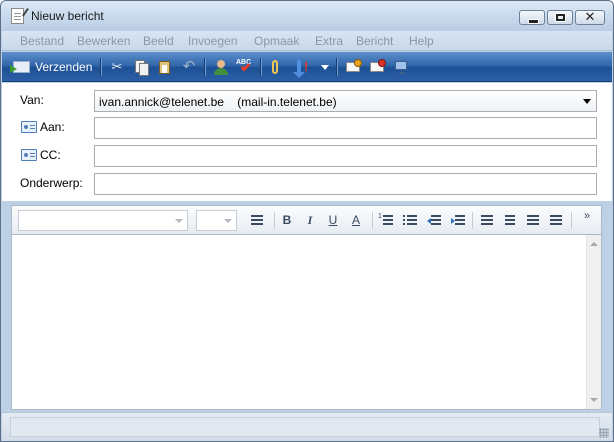 This screenshot has width=614, height=442. Describe the element at coordinates (20, 67) in the screenshot. I see `send-icon` at that location.